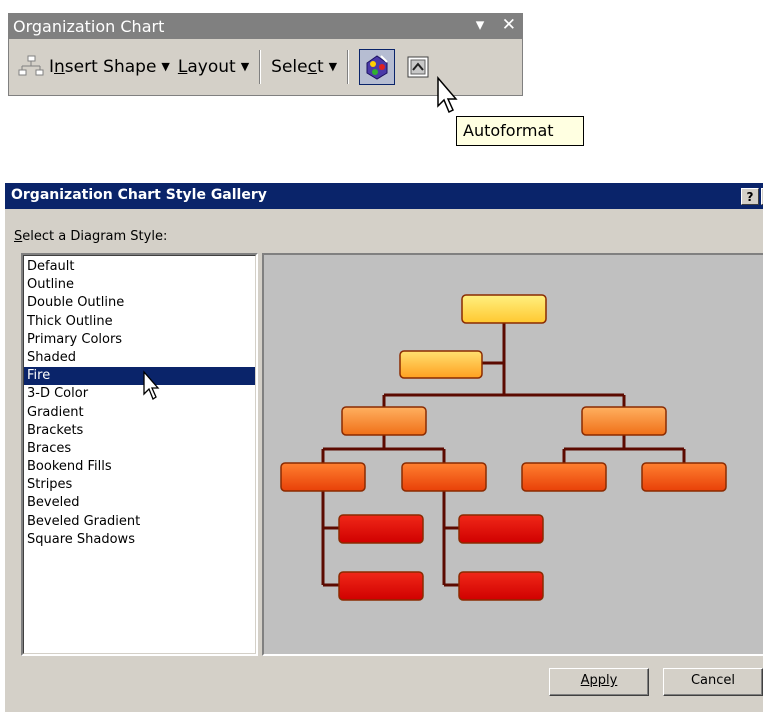 The width and height of the screenshot is (763, 712). What do you see at coordinates (139, 540) in the screenshot?
I see `style-list-item: Square Shadows` at bounding box center [139, 540].